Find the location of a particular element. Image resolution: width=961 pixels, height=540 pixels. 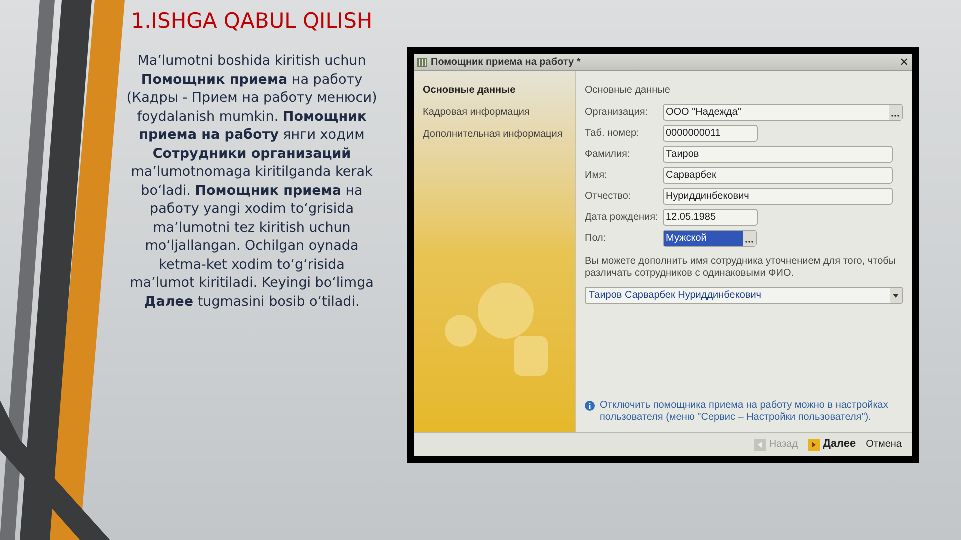

input-field: Нуриддинбекович is located at coordinates (778, 196).